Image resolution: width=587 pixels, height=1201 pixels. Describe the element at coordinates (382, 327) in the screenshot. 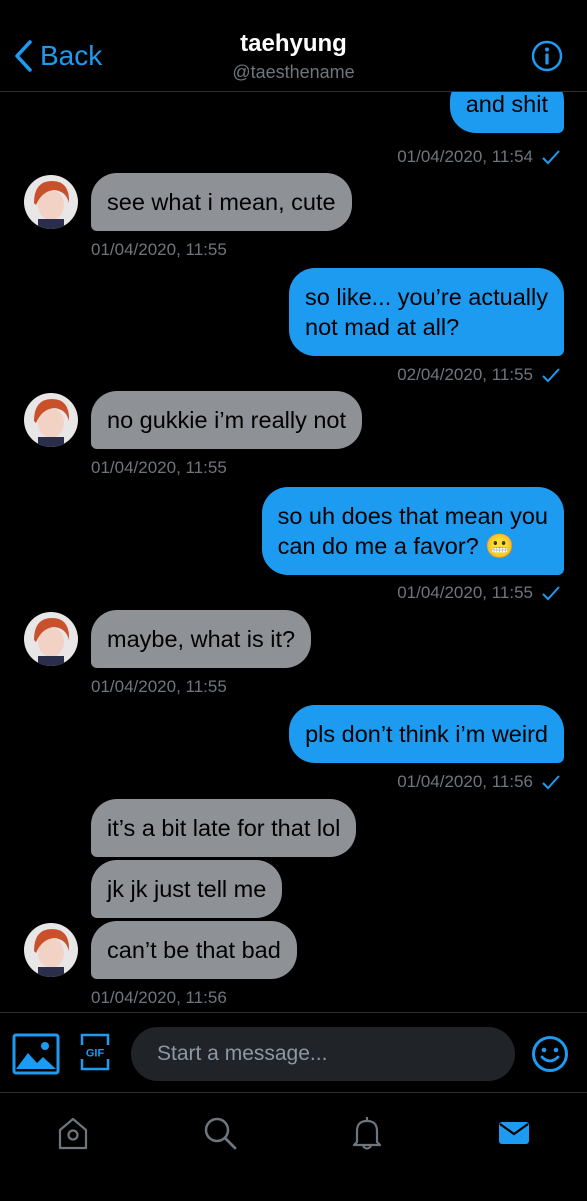

I see `message-text-line: not mad at all?` at that location.